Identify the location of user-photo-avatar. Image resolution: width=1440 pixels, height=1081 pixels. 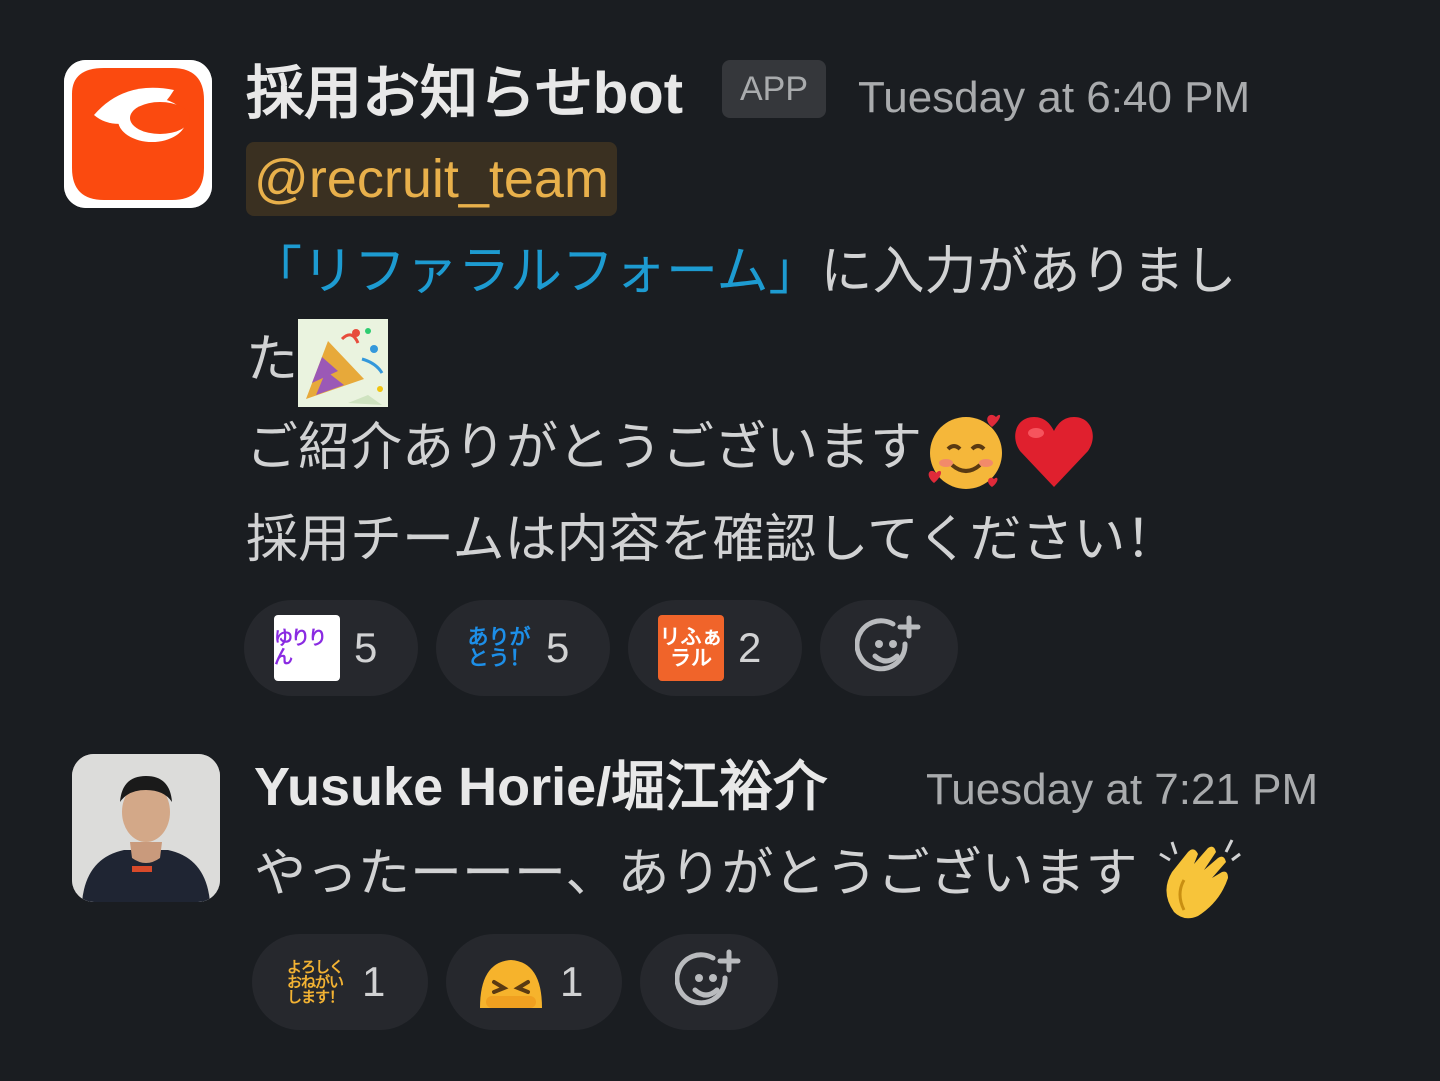
(146, 828).